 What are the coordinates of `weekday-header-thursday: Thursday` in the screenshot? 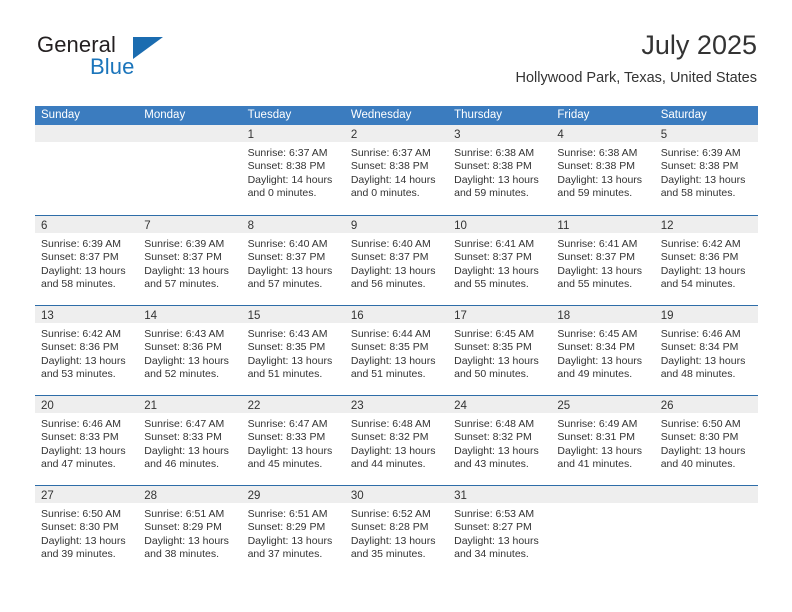 It's located at (478, 115).